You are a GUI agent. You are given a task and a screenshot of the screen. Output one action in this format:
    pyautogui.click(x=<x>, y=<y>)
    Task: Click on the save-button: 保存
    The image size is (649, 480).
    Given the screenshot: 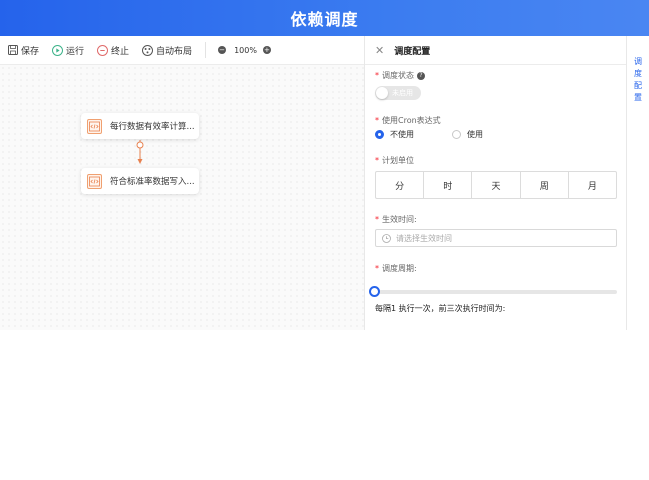 What is the action you would take?
    pyautogui.click(x=23, y=50)
    